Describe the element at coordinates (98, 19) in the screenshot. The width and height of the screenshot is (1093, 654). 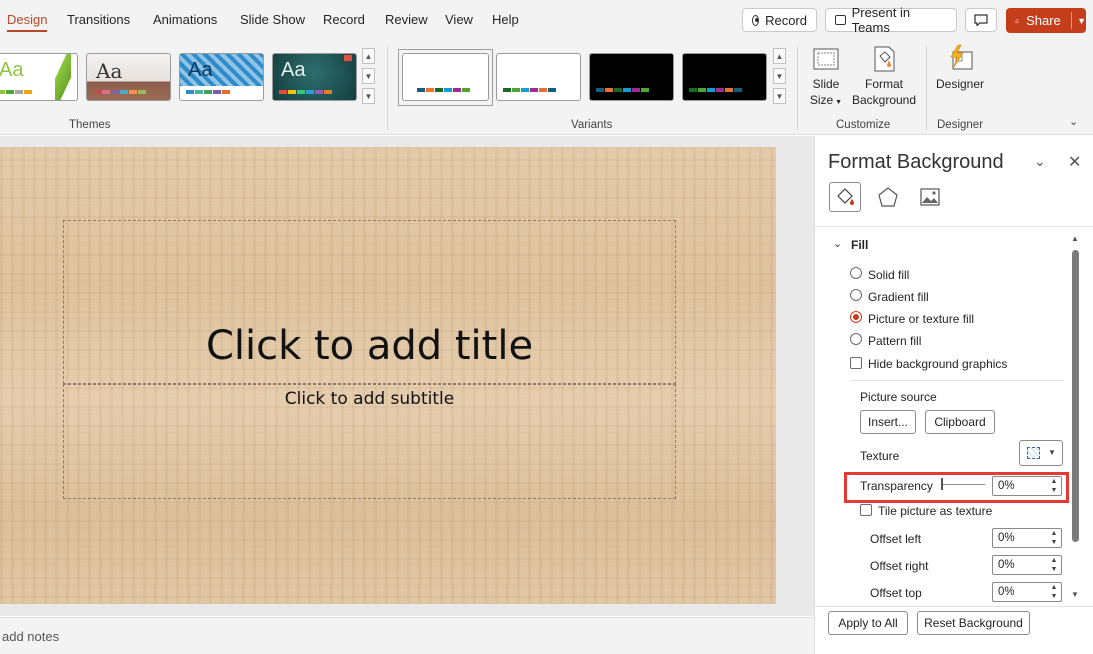
I see `tab-transitions: Transitions` at that location.